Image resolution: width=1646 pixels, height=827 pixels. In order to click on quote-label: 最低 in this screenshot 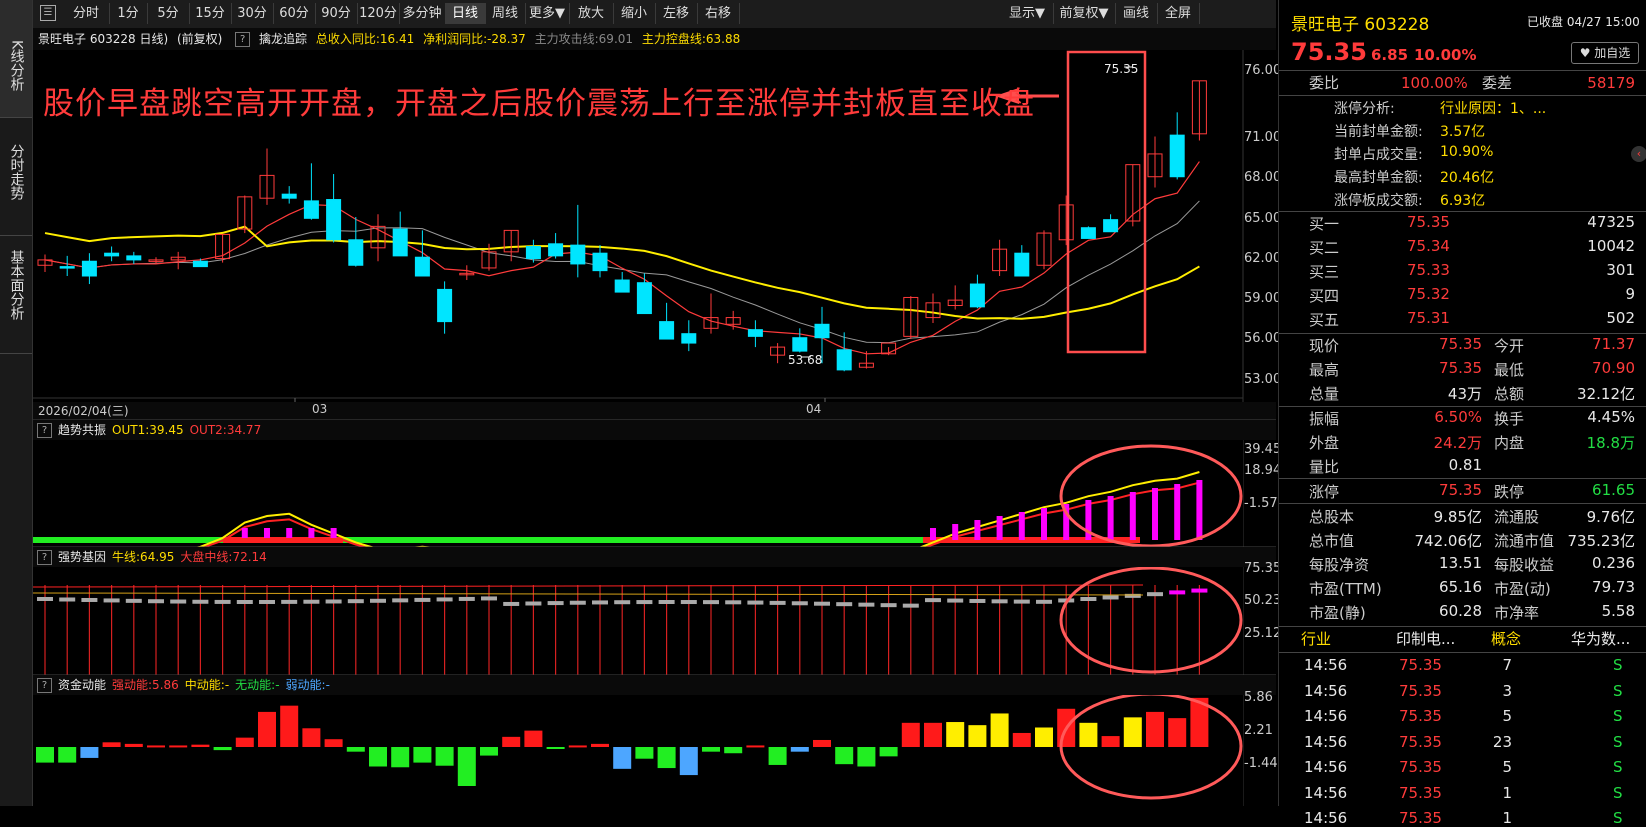, I will do `click(1509, 370)`.